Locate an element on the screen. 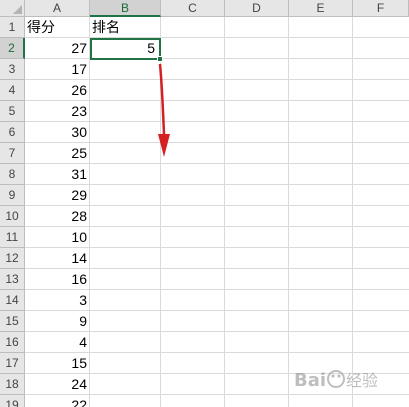 The width and height of the screenshot is (409, 407). row-header-2: 2 is located at coordinates (12, 48).